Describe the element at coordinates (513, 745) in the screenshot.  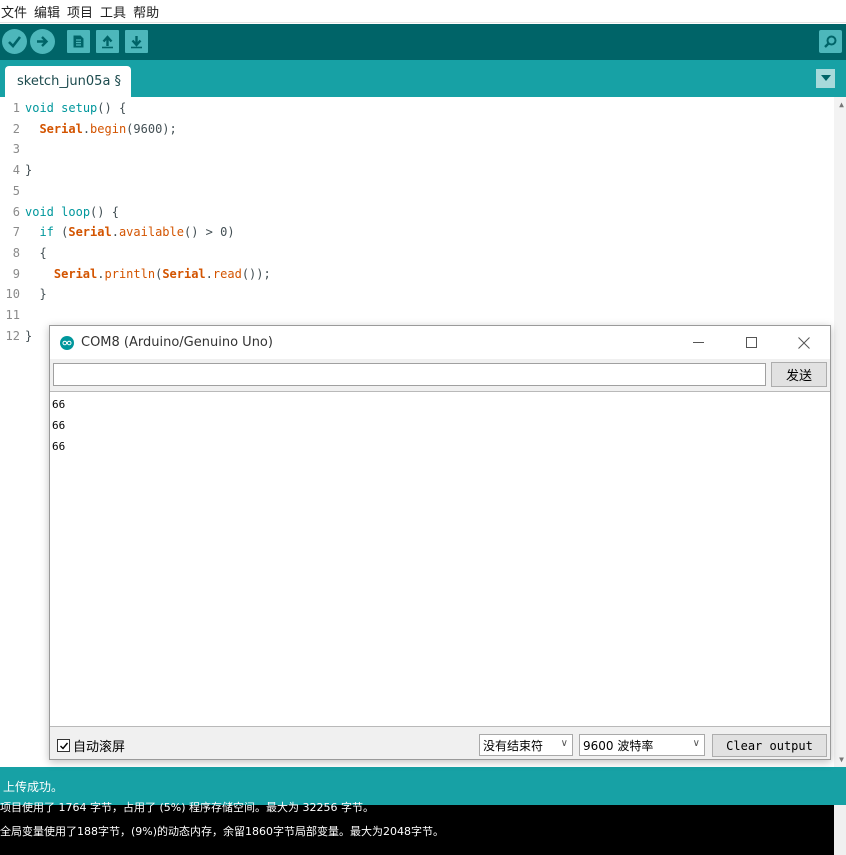
I see `line-ending-value: 没有结束符` at that location.